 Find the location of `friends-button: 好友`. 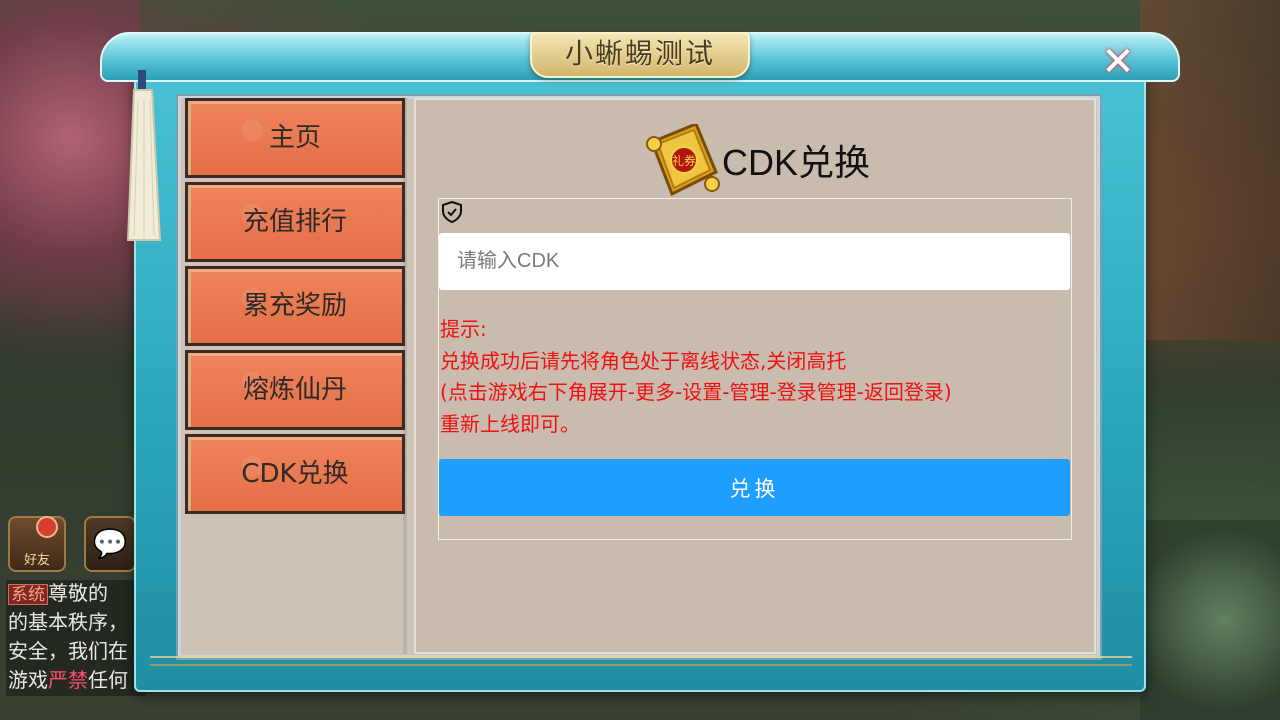

friends-button: 好友 is located at coordinates (37, 544).